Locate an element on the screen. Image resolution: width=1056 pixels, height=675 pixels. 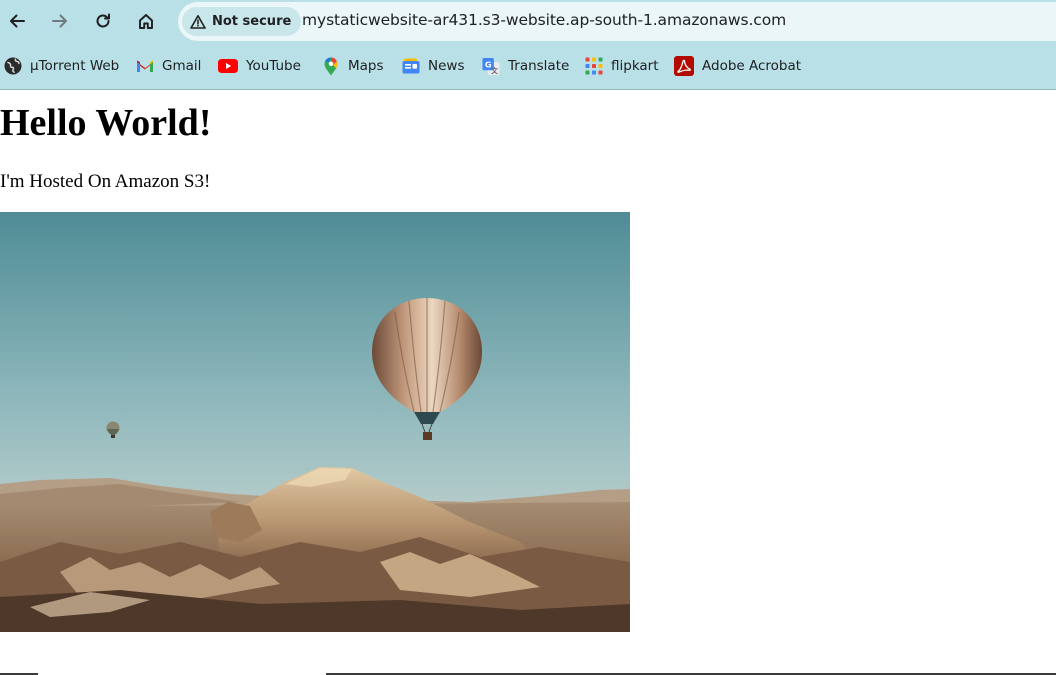
acrobat-icon is located at coordinates (684, 66).